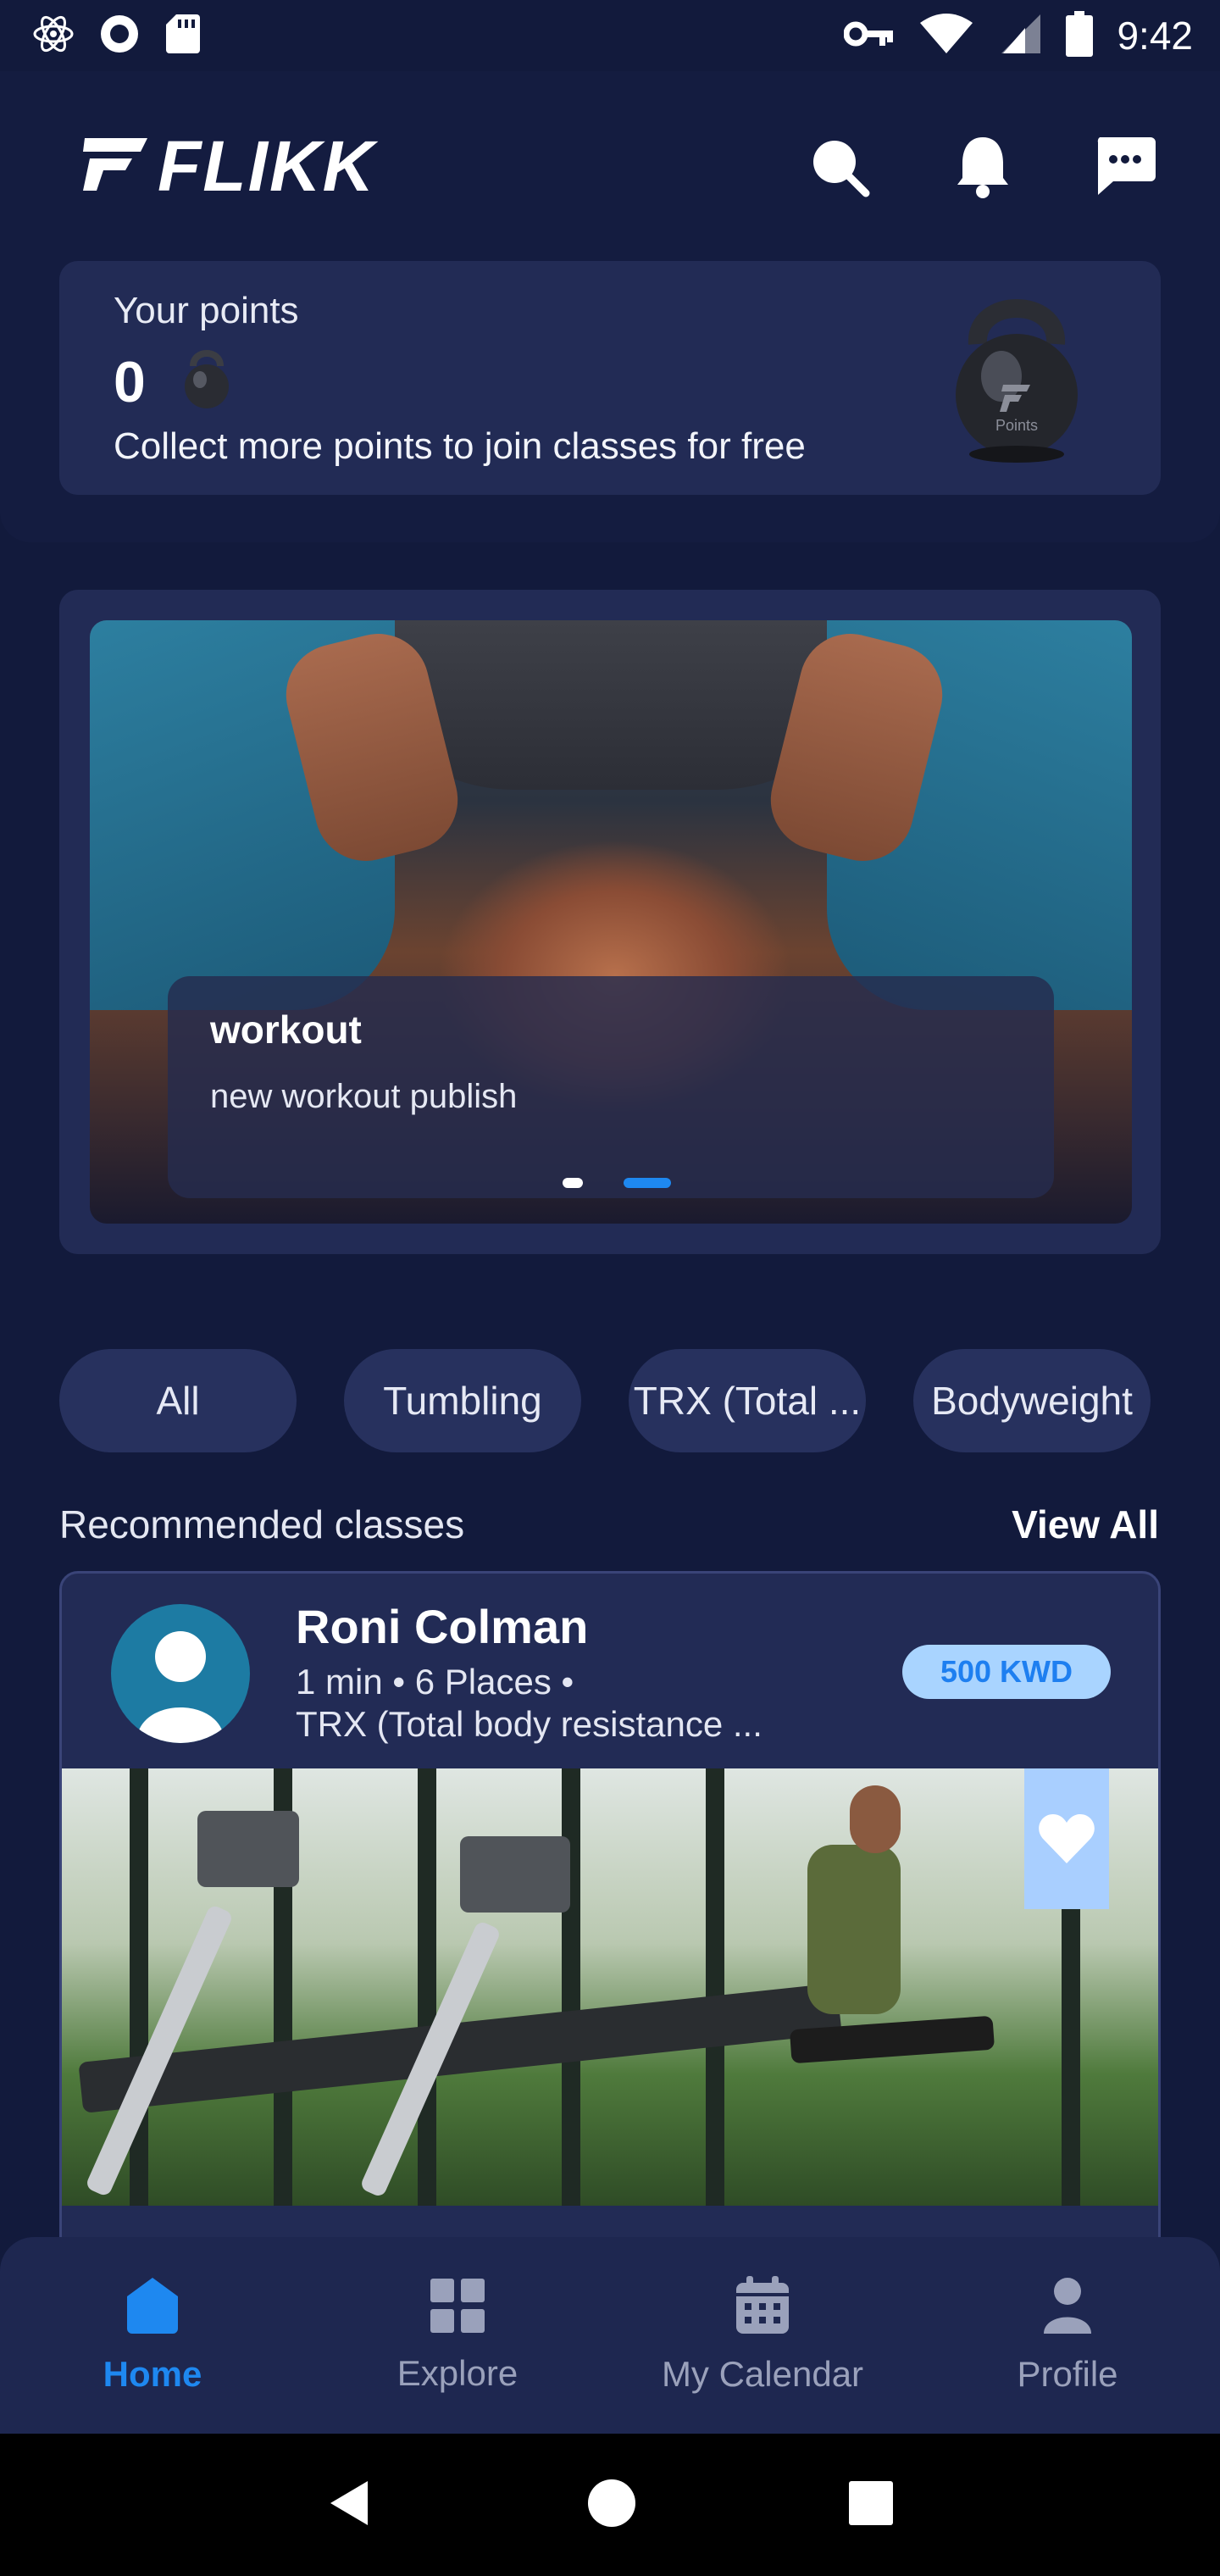 Image resolution: width=1220 pixels, height=2576 pixels. What do you see at coordinates (839, 166) in the screenshot?
I see `search-icon` at bounding box center [839, 166].